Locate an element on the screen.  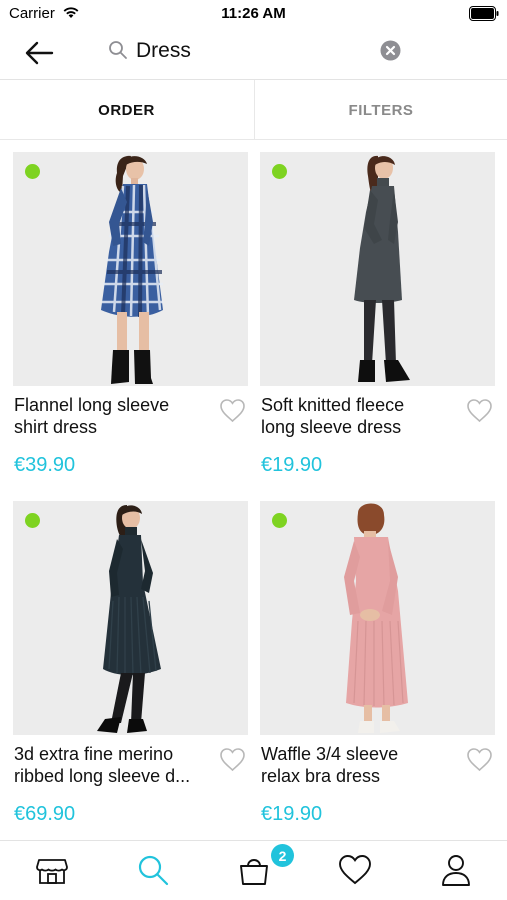
search-header is located at coordinates (253, 54).